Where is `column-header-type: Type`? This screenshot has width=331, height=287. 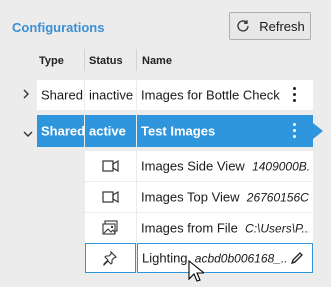
column-header-type: Type is located at coordinates (51, 61).